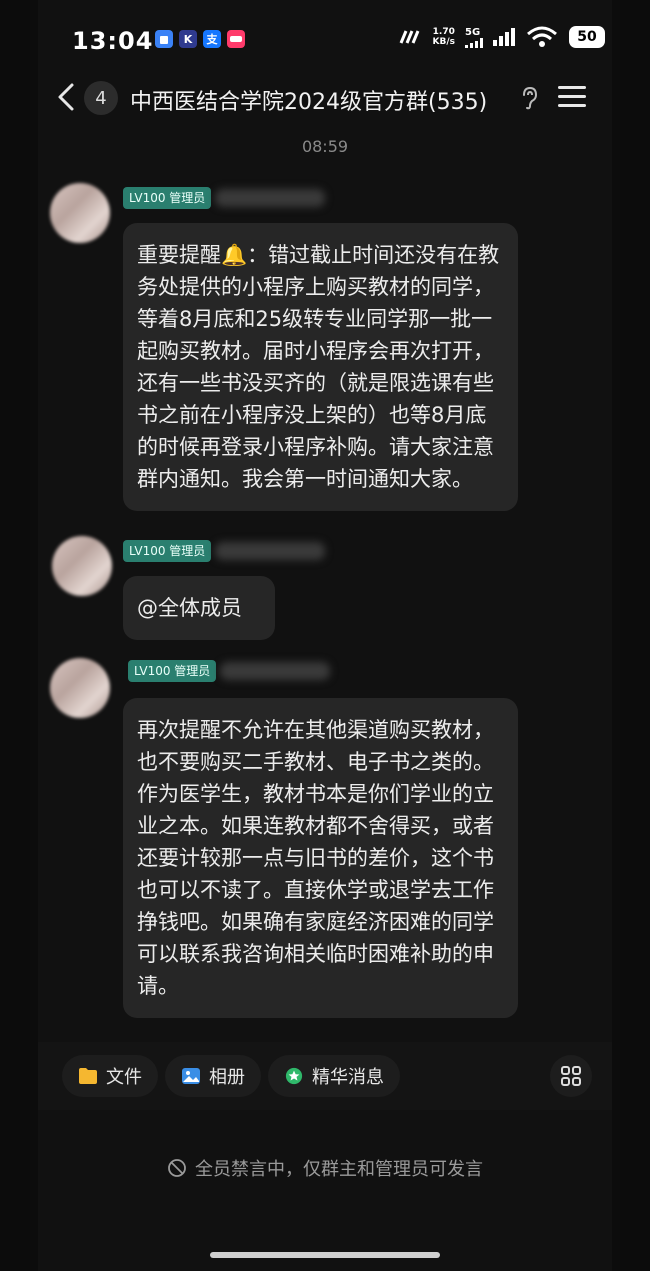 Image resolution: width=650 pixels, height=1271 pixels. Describe the element at coordinates (113, 41) in the screenshot. I see `status-time: 13:04` at that location.